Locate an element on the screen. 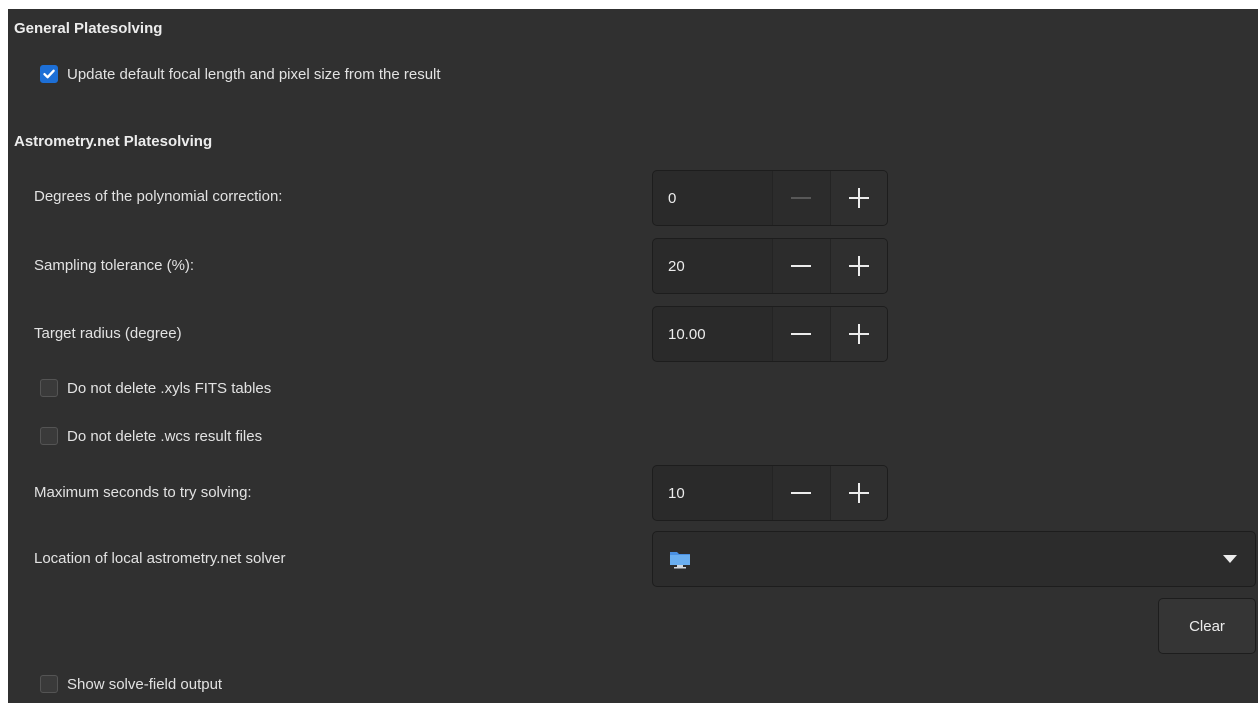 The image size is (1258, 704). polynomial-degree-spinbox: 0 is located at coordinates (770, 198).